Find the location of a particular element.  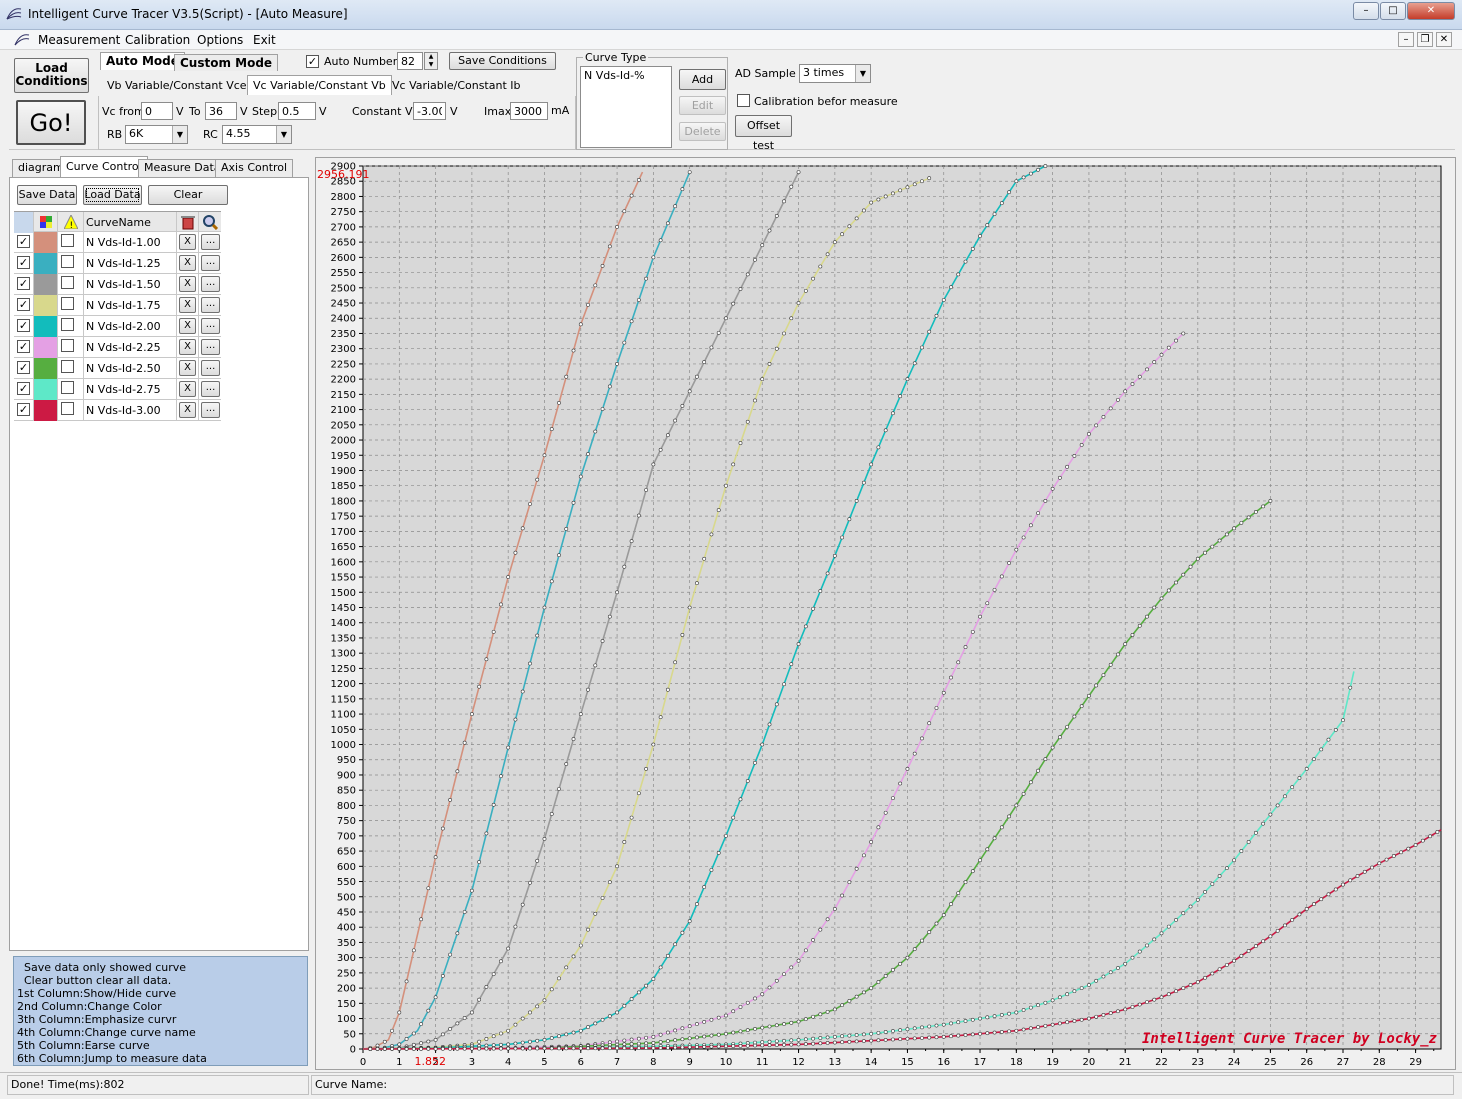

mdi-minimize-button: – is located at coordinates (1406, 39).